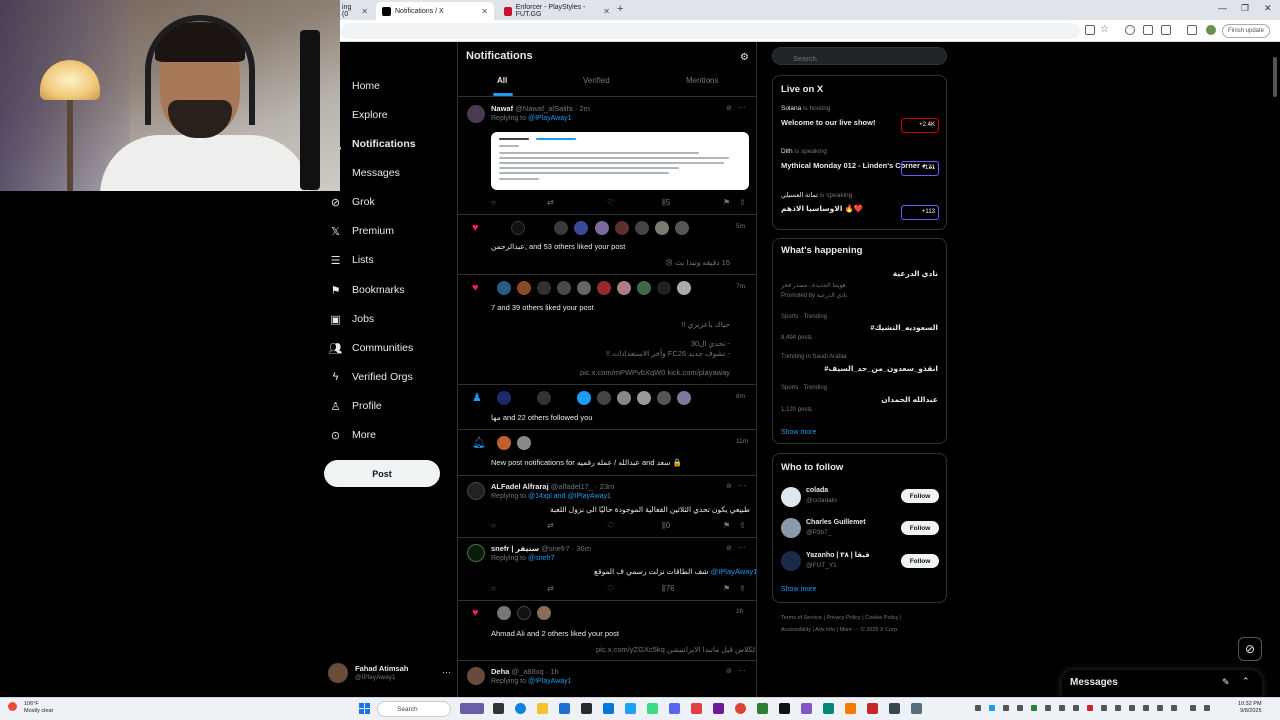  Describe the element at coordinates (541, 558) in the screenshot. I see `mention-link: @snefr7` at that location.